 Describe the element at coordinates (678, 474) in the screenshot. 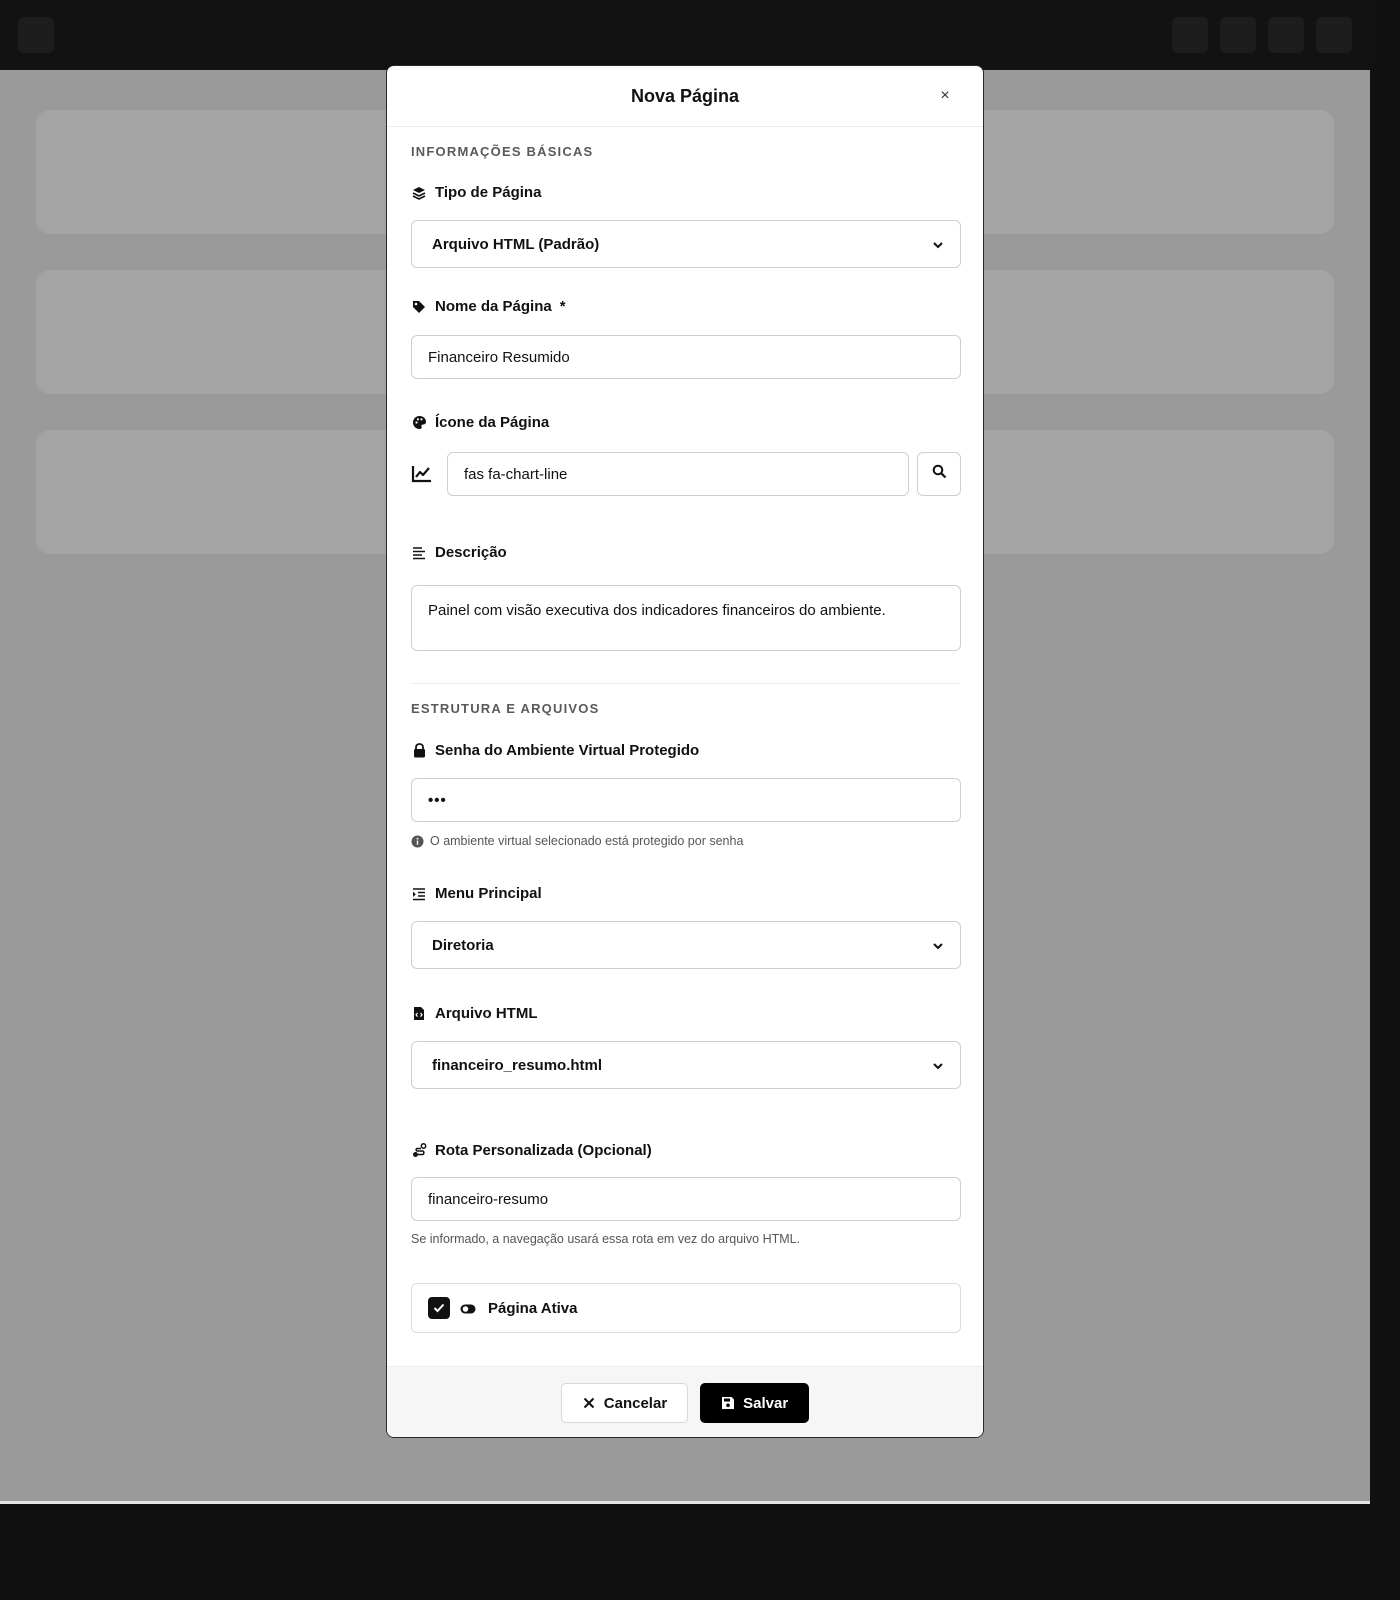

I see `page-icon-input: fas fa-chart-line` at that location.